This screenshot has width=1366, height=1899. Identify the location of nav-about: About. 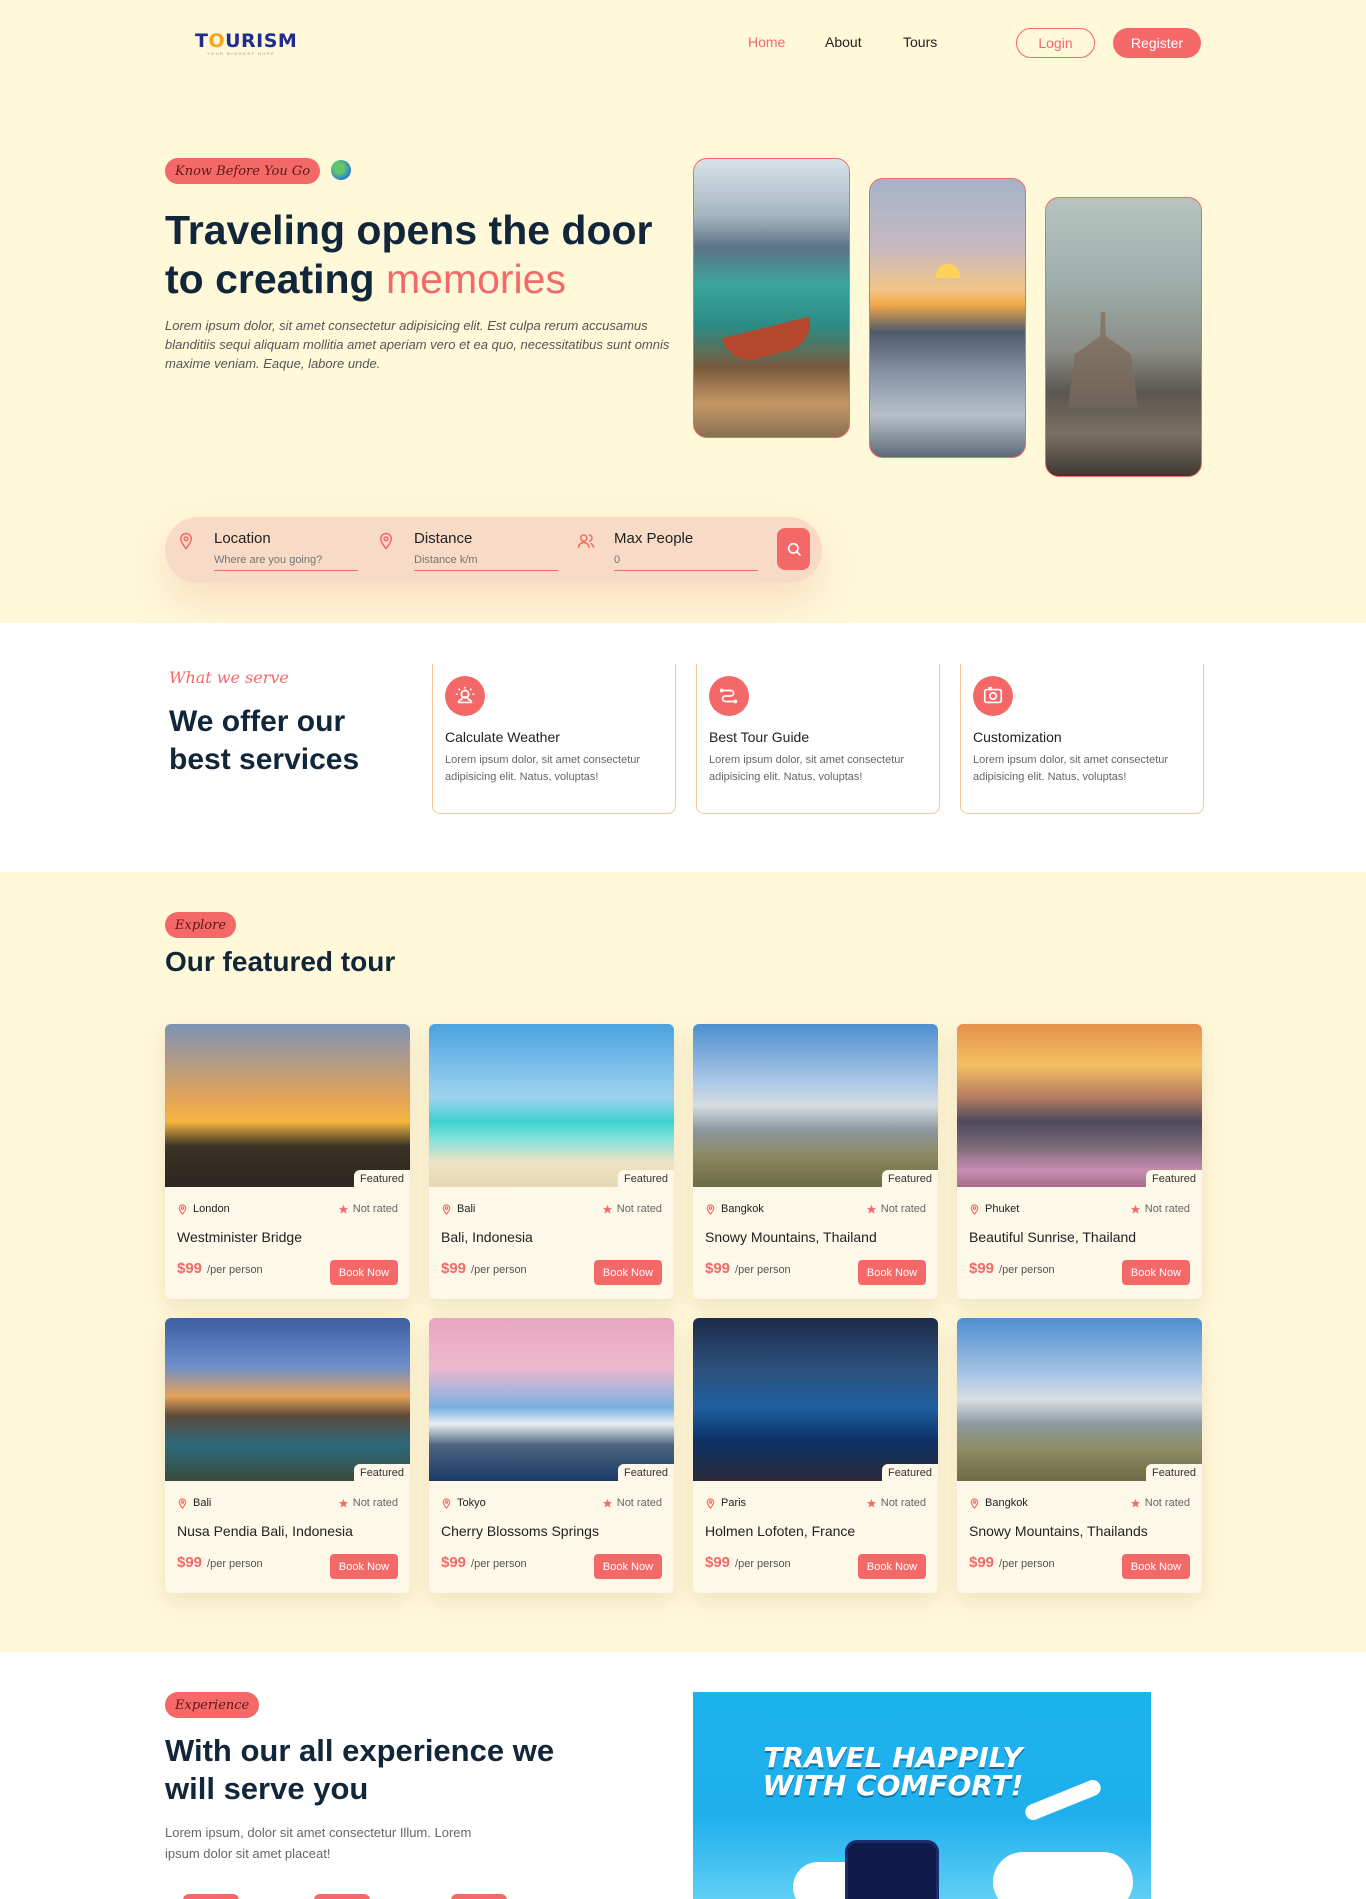
(843, 42).